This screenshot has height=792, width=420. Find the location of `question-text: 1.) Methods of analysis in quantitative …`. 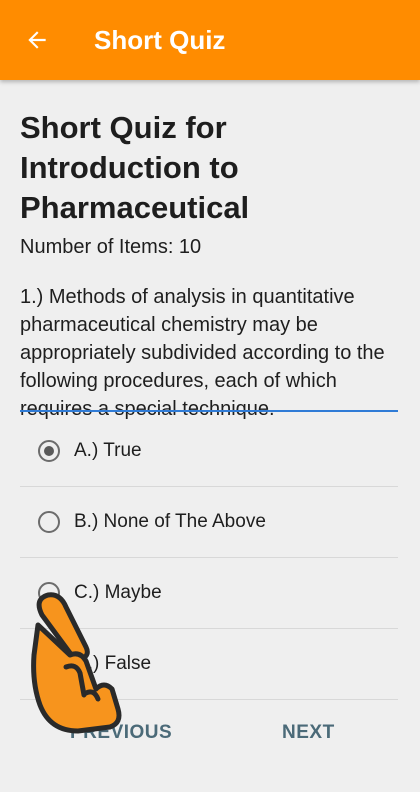

question-text: 1.) Methods of analysis in quantitative … is located at coordinates (202, 353).